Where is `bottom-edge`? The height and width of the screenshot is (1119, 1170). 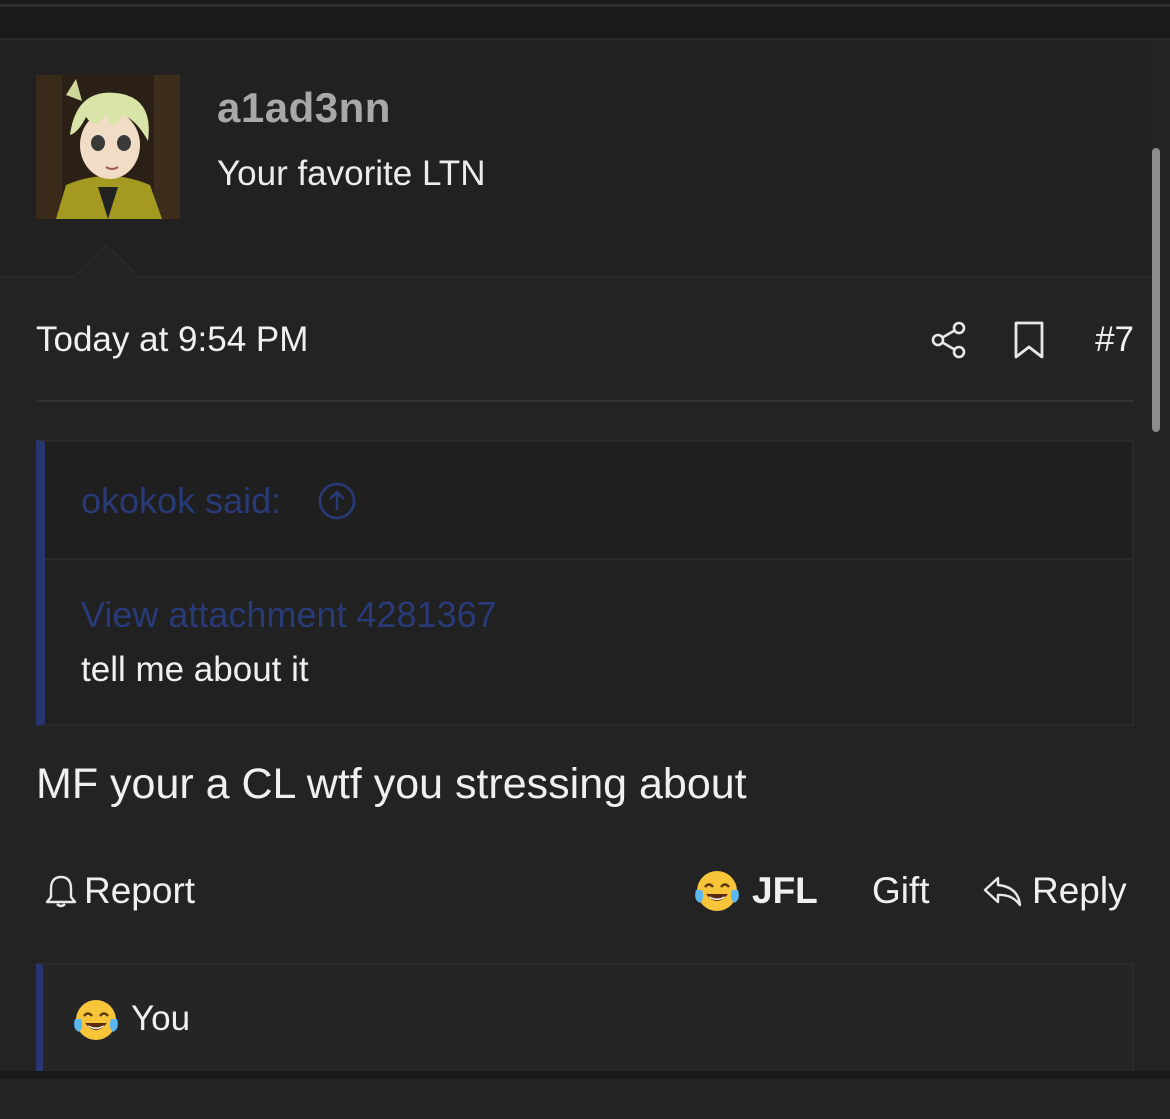
bottom-edge is located at coordinates (585, 1075).